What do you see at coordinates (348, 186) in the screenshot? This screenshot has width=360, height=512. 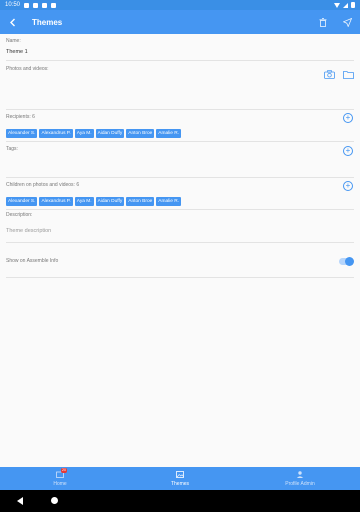 I see `add-child-button: +` at bounding box center [348, 186].